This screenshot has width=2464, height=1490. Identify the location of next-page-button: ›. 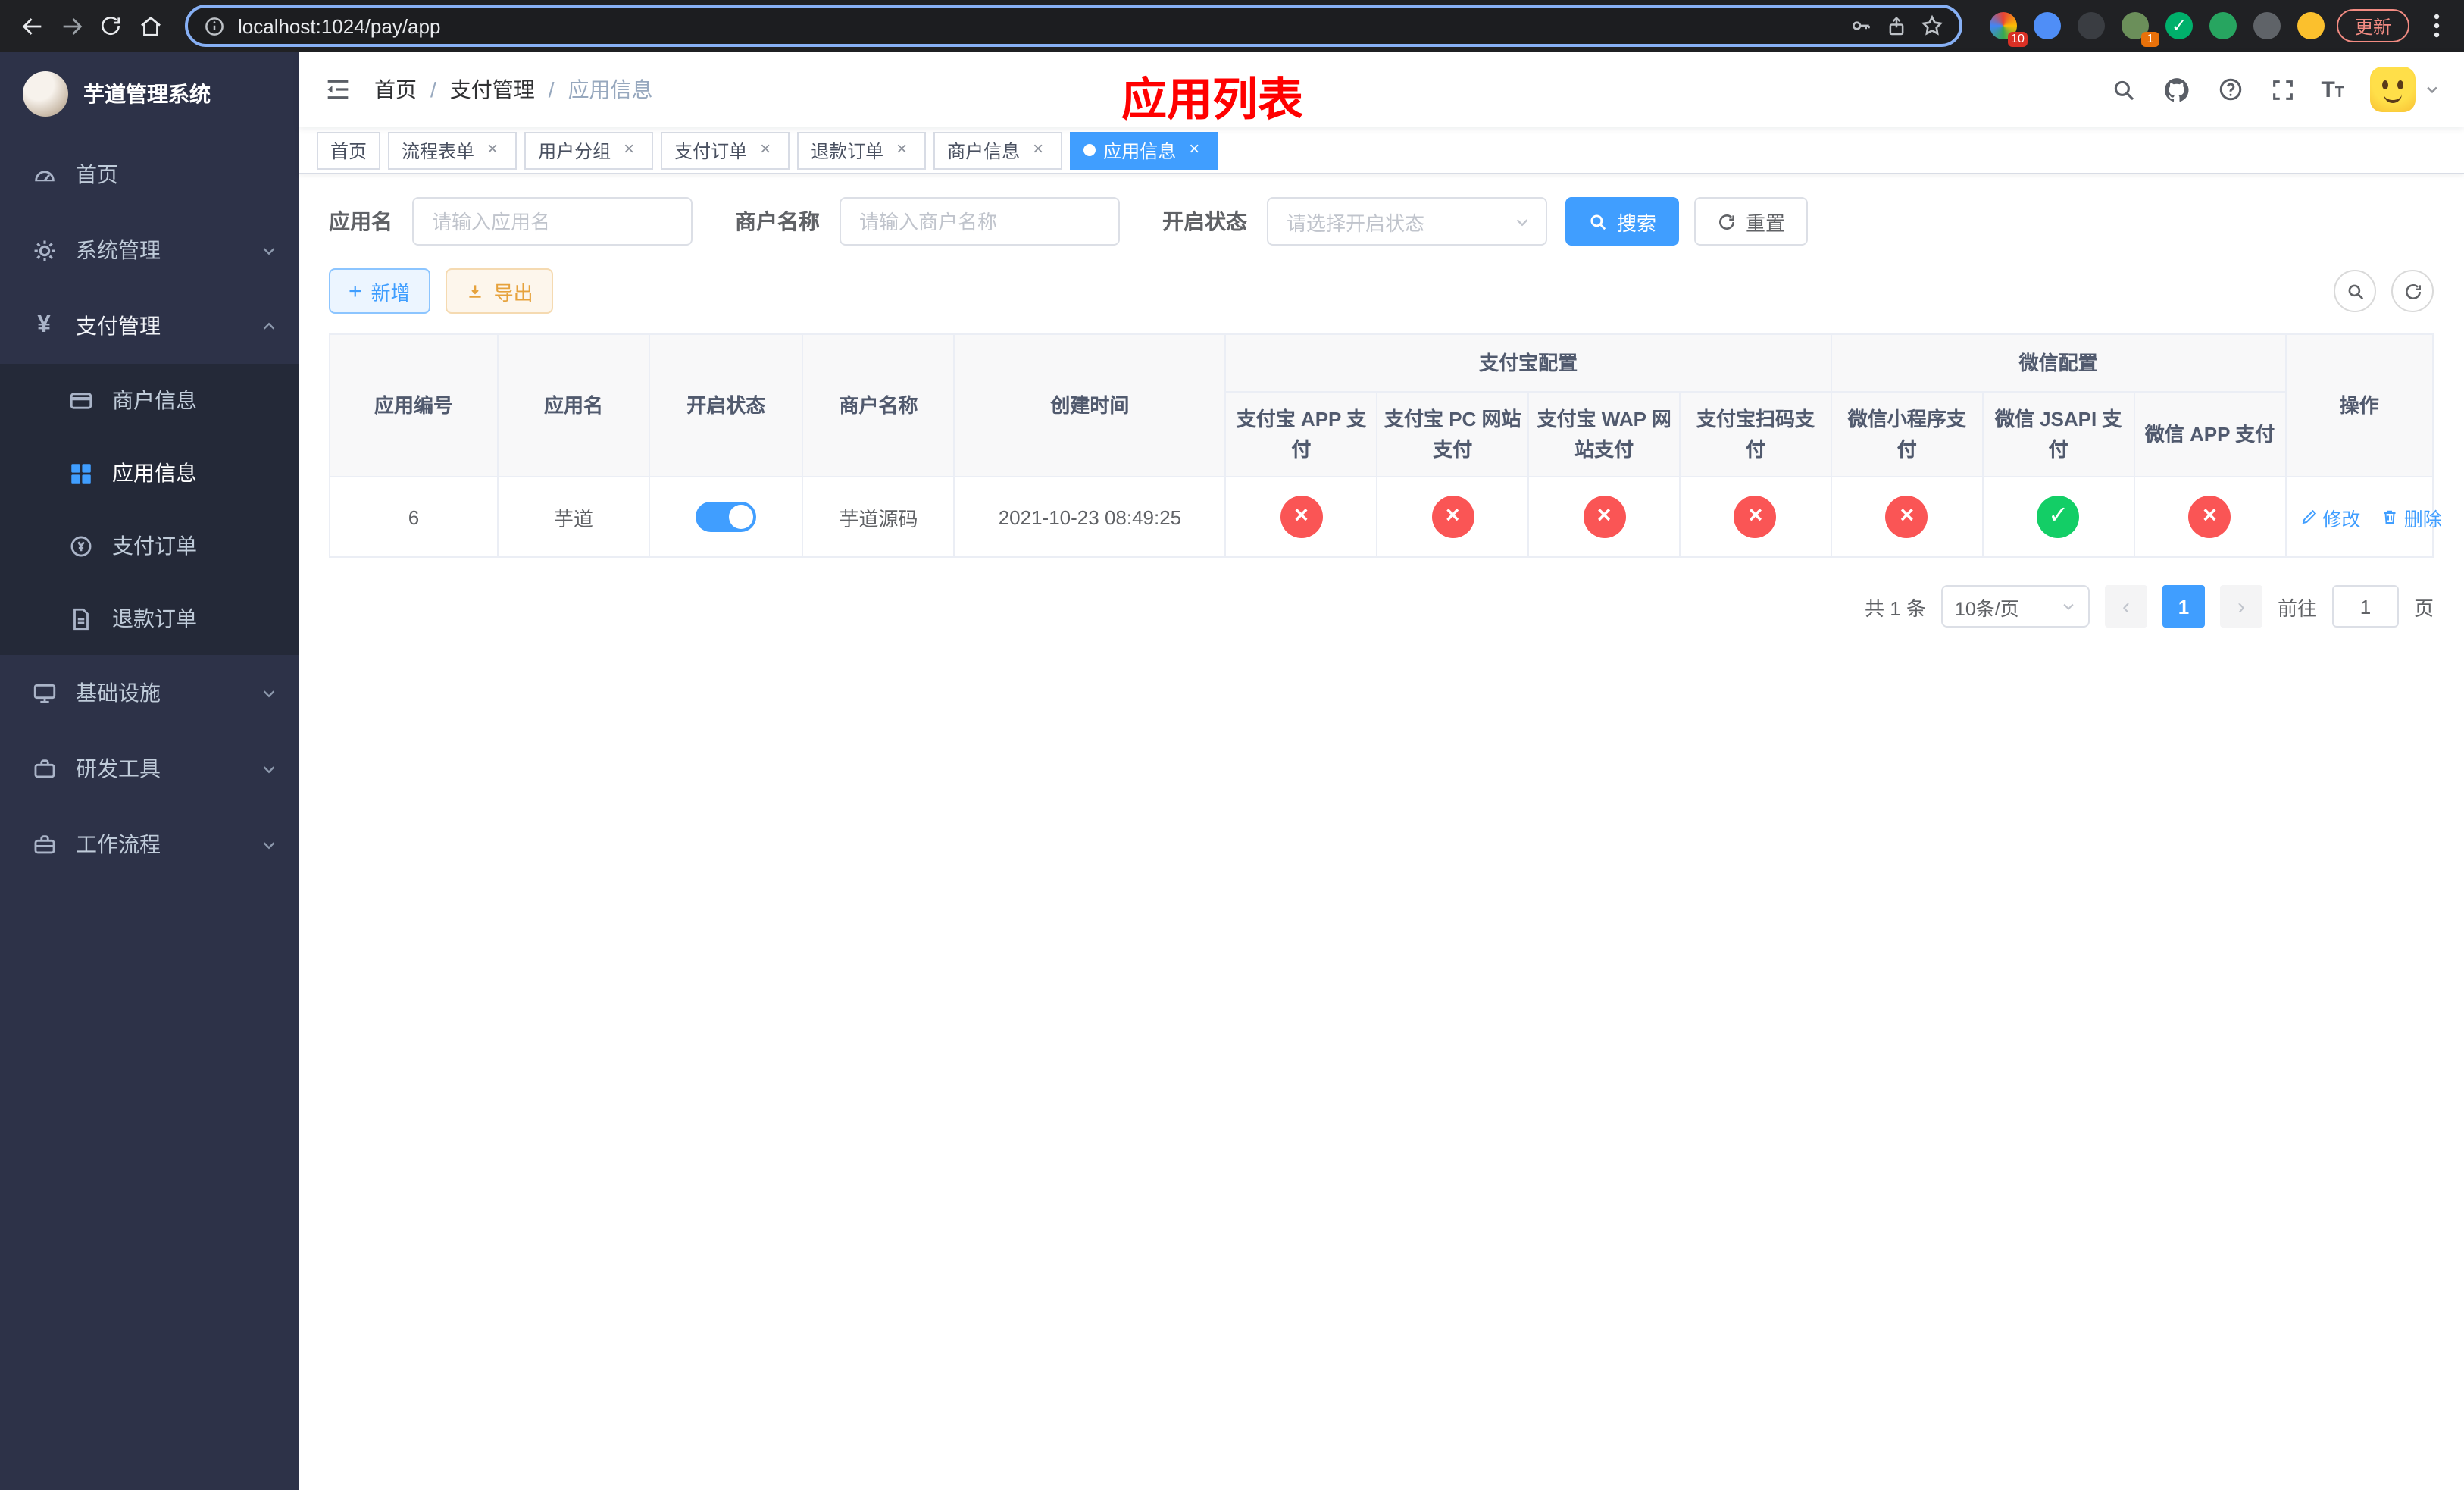
(2240, 606).